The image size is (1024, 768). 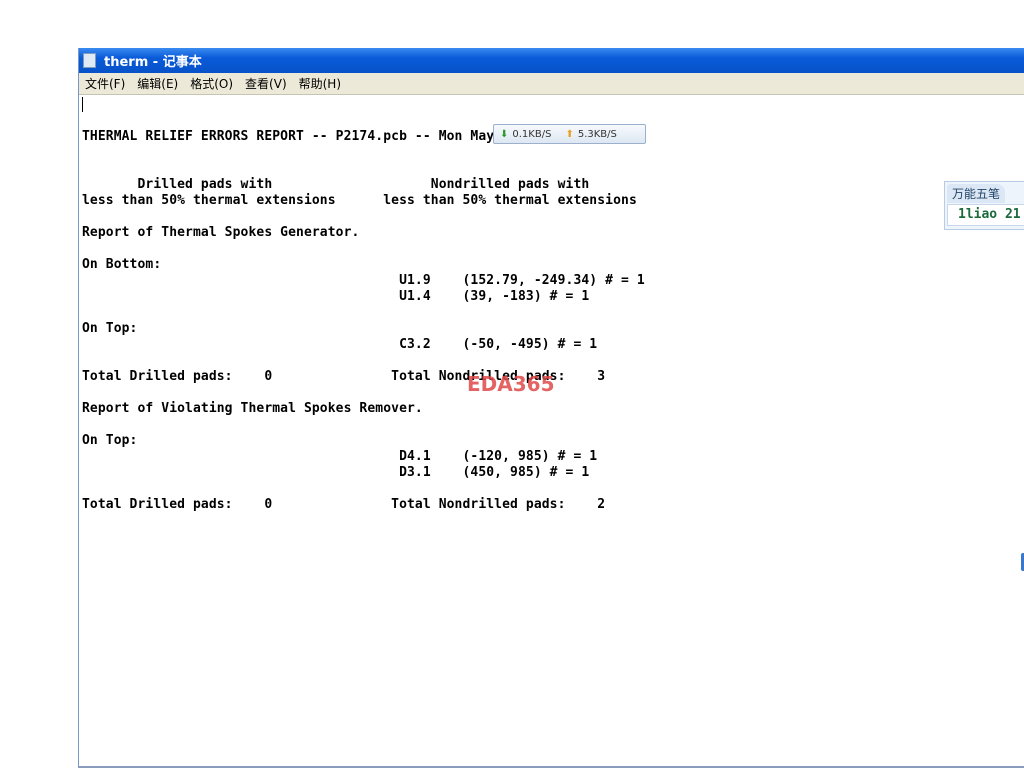 I want to click on text-line: U1.9 (152.79, -249.34) # = 1, so click(x=363, y=280).